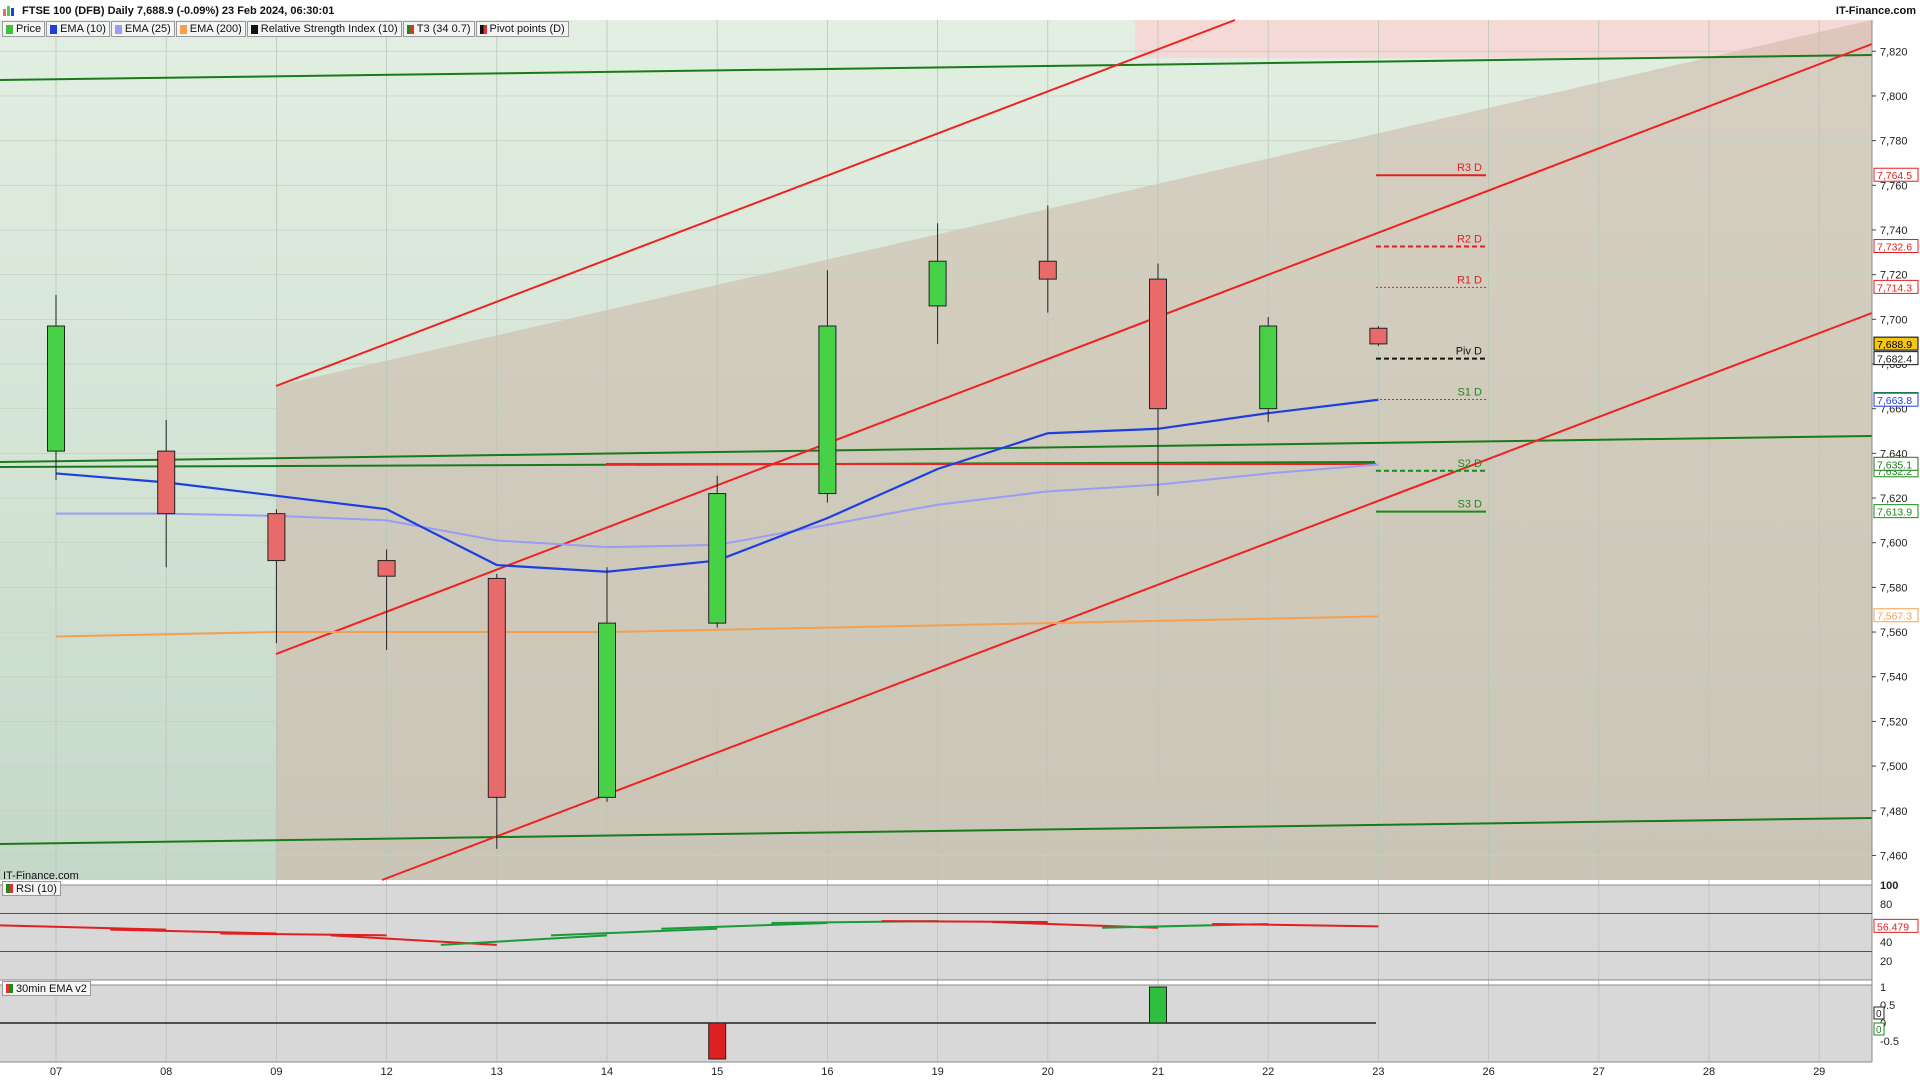 This screenshot has width=1920, height=1080. I want to click on rsi-tick-label: 80, so click(1886, 905).